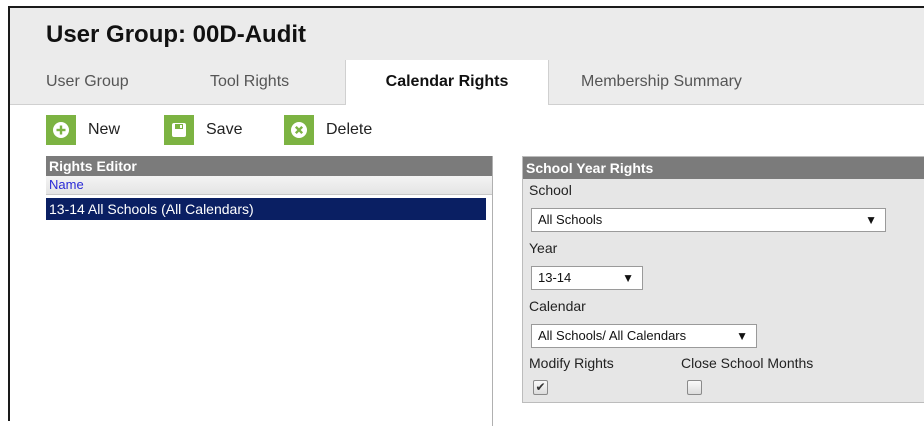  What do you see at coordinates (61, 130) in the screenshot?
I see `plus-circle-icon` at bounding box center [61, 130].